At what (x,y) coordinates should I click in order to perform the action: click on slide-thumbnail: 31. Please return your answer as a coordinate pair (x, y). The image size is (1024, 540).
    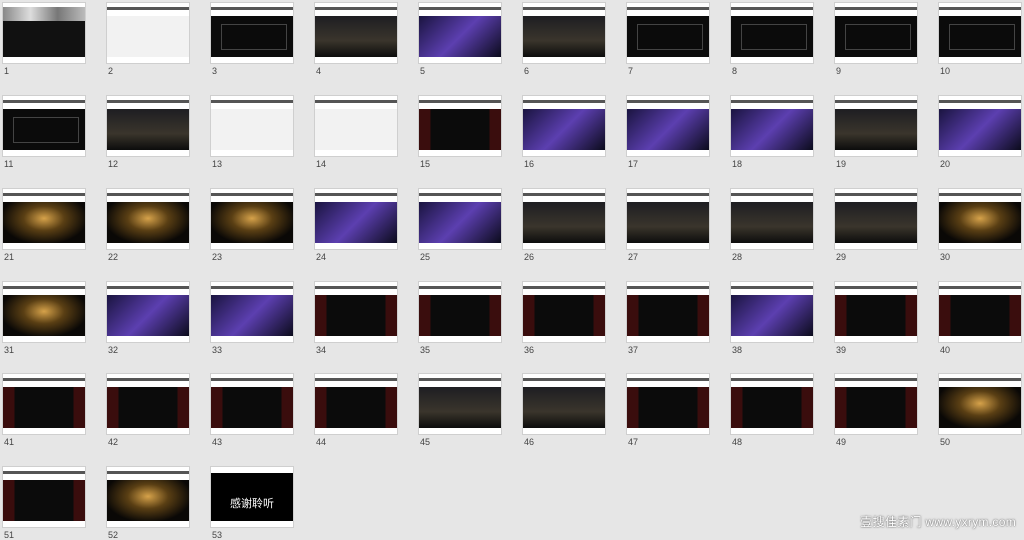
    Looking at the image, I should click on (44, 318).